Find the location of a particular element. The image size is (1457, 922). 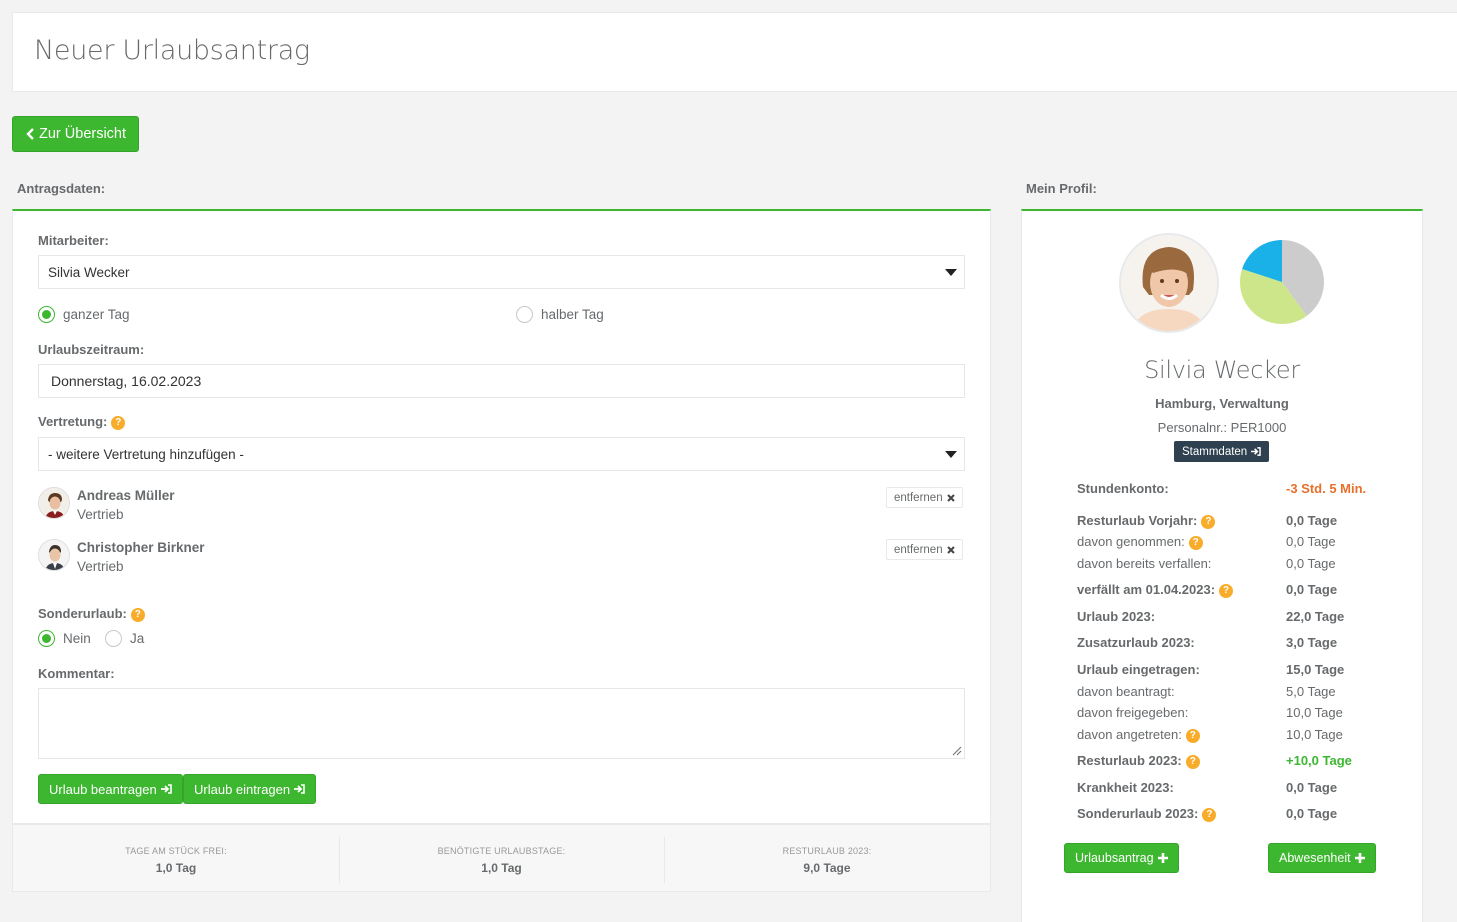

row-value: 22,0 Tage is located at coordinates (1315, 616).